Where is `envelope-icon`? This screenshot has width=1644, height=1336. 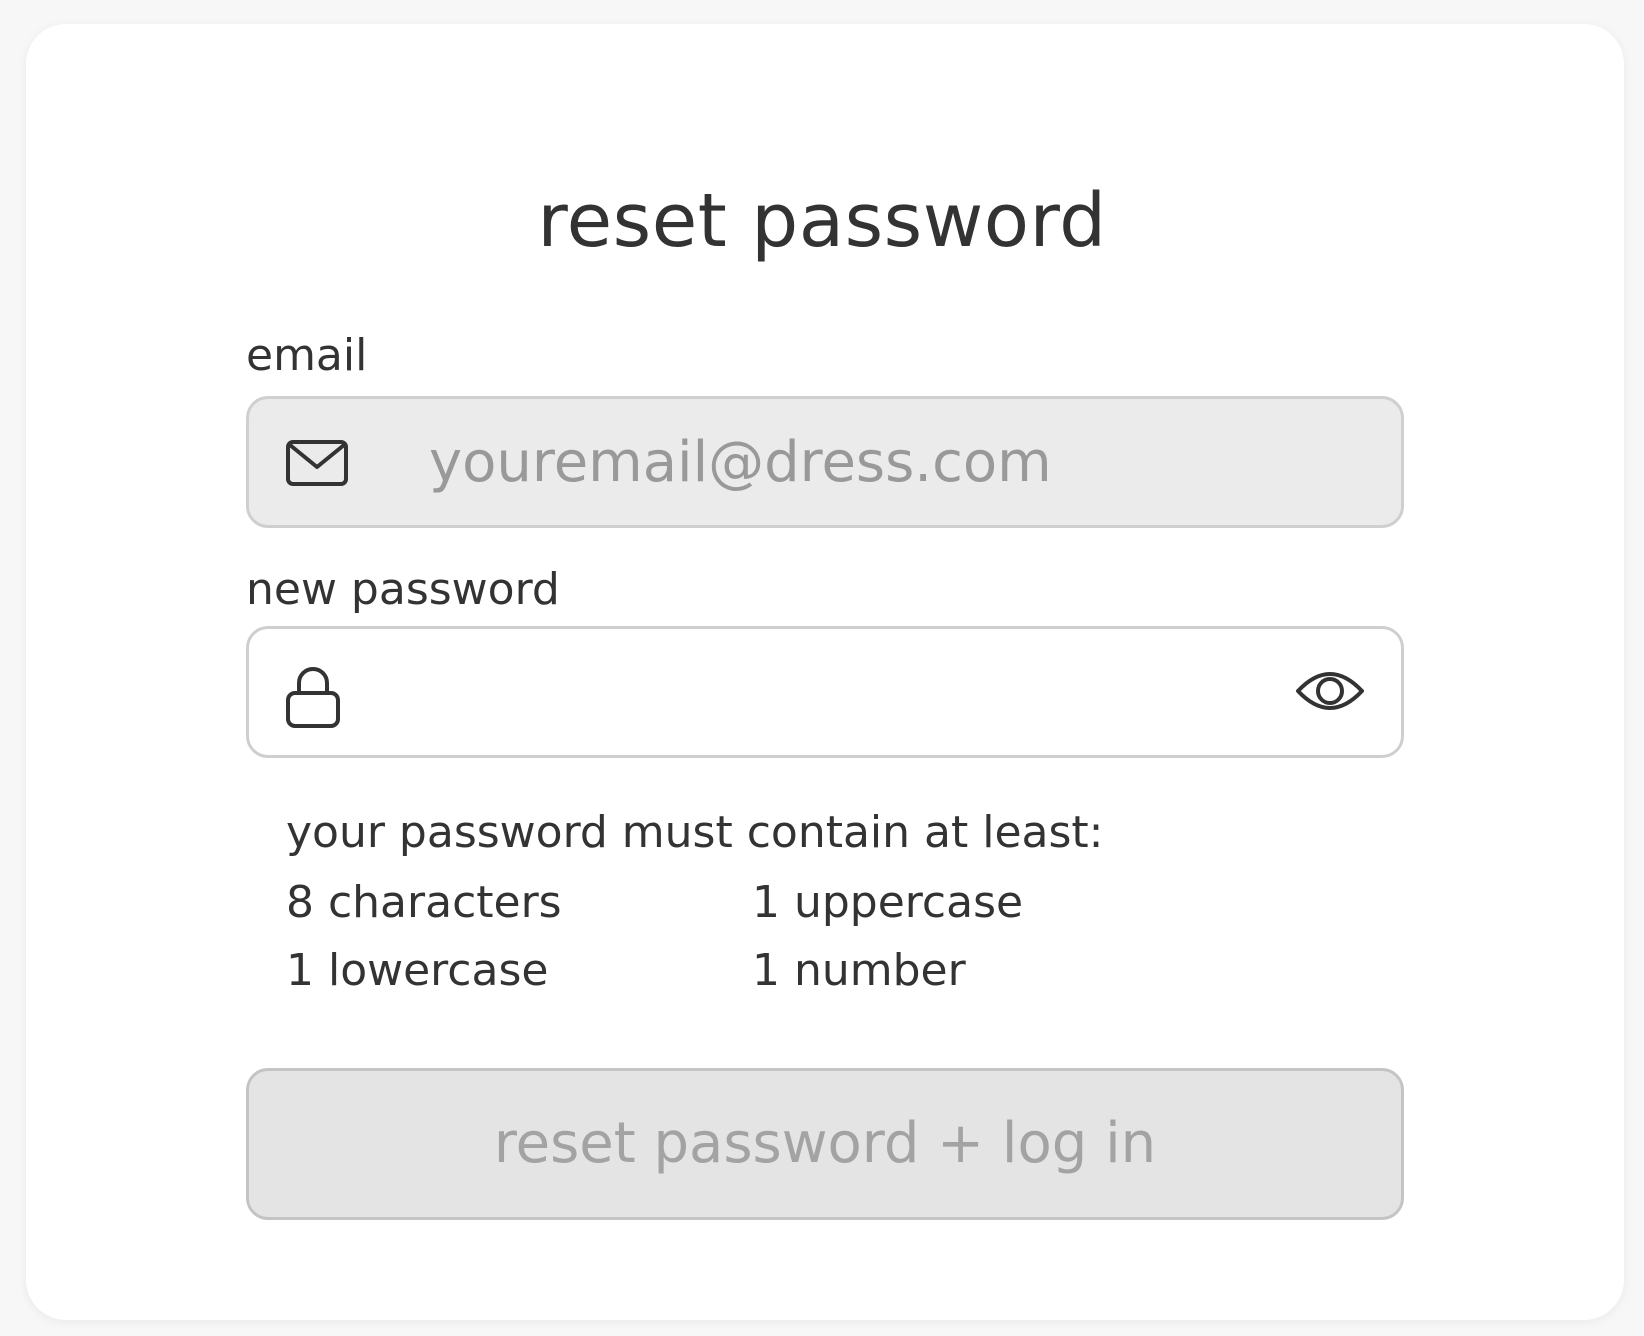 envelope-icon is located at coordinates (317, 465).